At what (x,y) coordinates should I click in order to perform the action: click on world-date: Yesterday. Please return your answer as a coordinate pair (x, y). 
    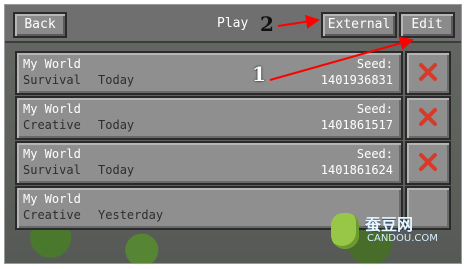
    Looking at the image, I should click on (131, 215).